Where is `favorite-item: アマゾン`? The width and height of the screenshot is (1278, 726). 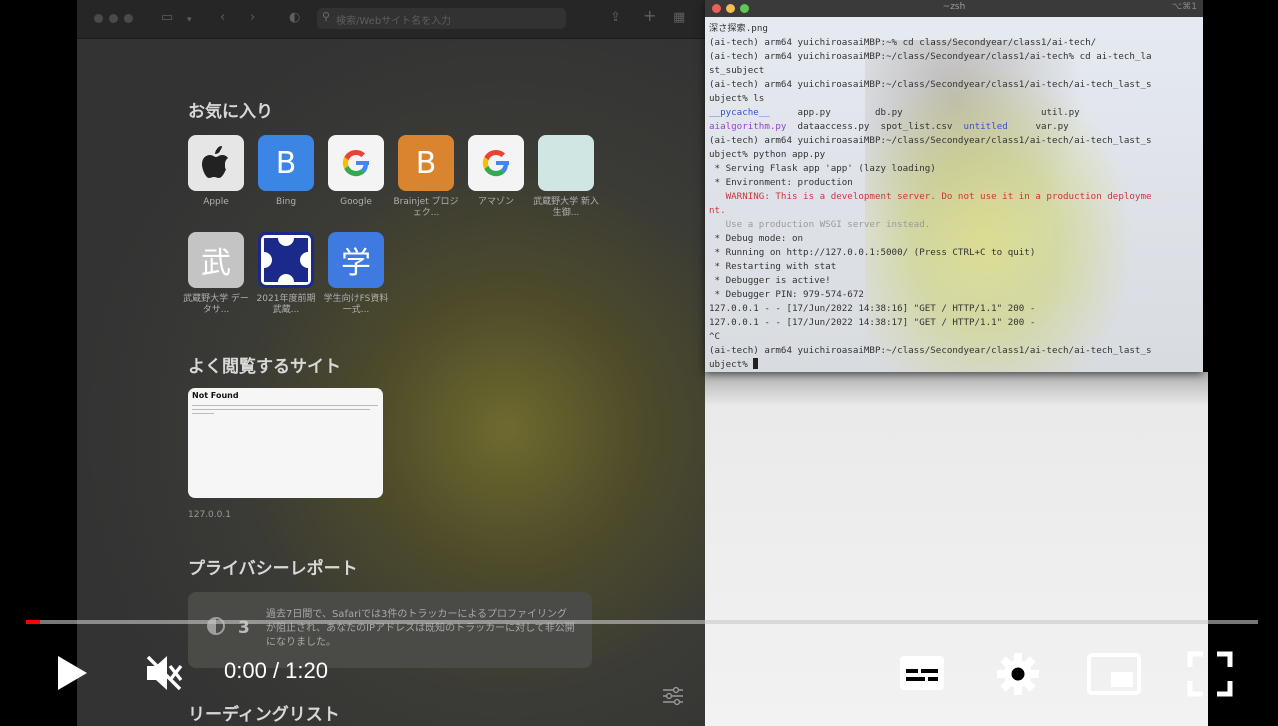 favorite-item: アマゾン is located at coordinates (496, 171).